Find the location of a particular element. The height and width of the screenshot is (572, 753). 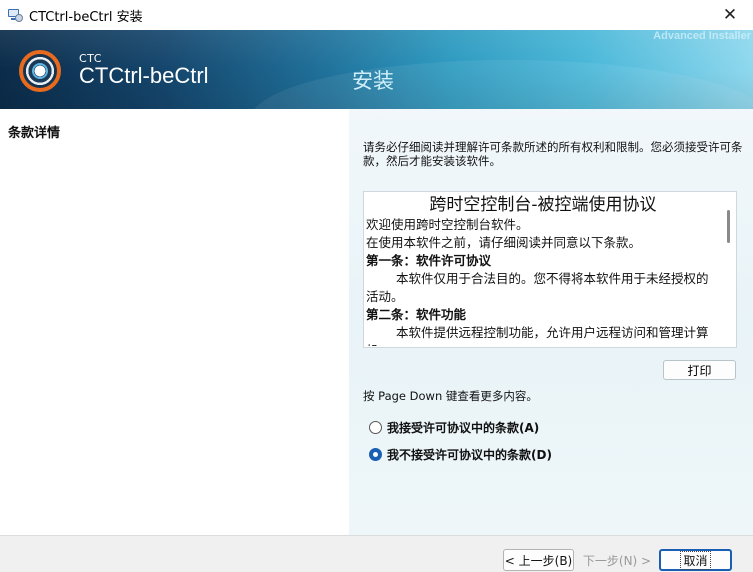

decline-radio-option: 我不接受许可协议中的条款(D) is located at coordinates (460, 454).